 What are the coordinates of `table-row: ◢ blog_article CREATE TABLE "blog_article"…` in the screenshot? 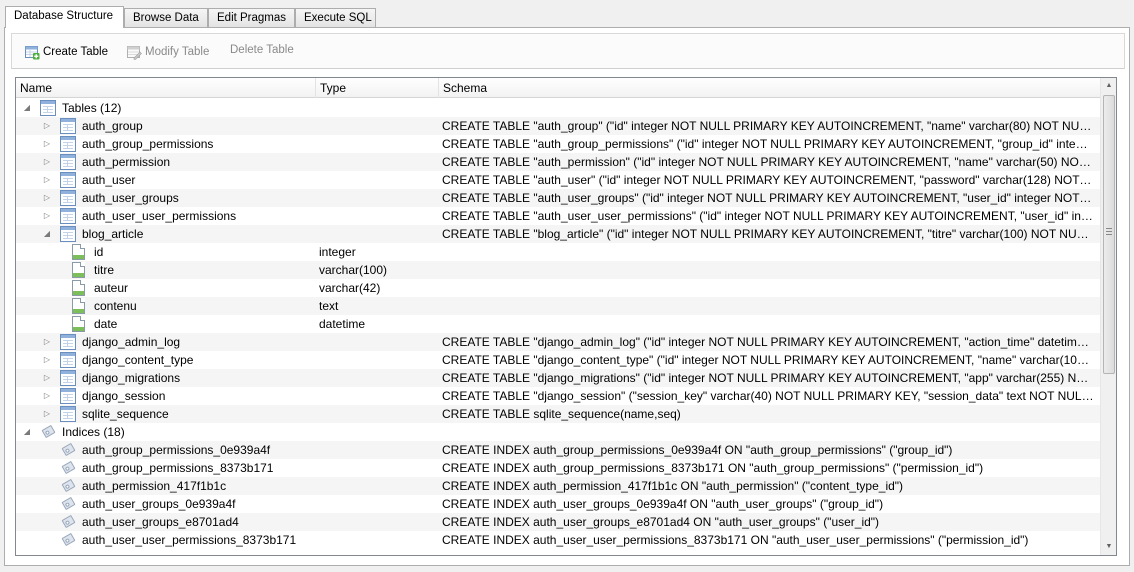 It's located at (558, 234).